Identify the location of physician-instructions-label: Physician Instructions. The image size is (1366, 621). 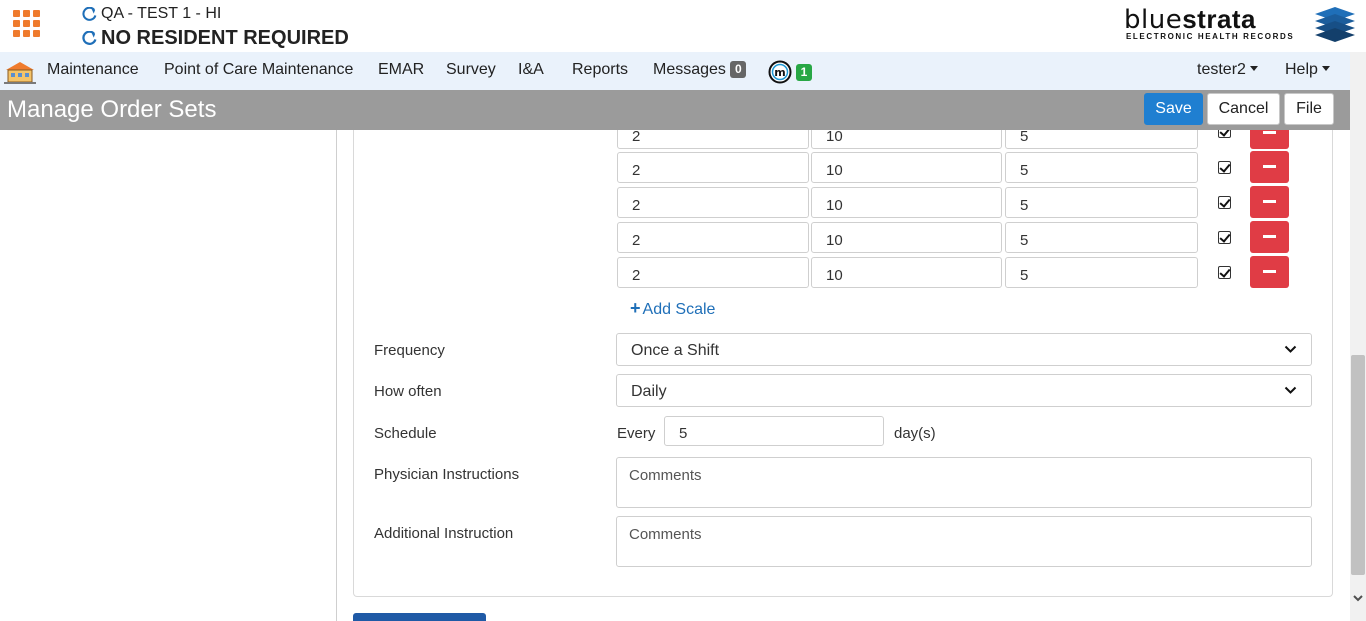
(447, 474).